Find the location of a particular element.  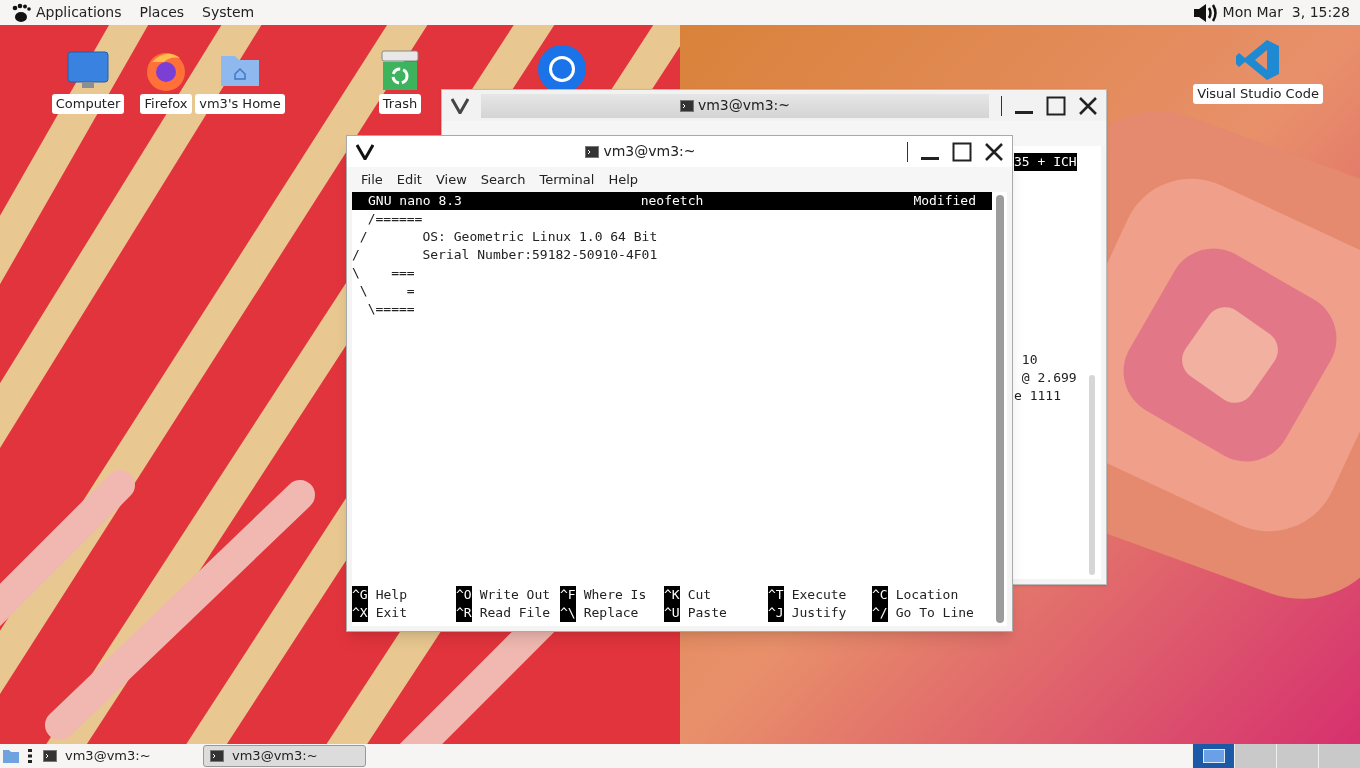

text-line: / OS: Geometric Linux 1.0 64 Bit is located at coordinates (508, 237).